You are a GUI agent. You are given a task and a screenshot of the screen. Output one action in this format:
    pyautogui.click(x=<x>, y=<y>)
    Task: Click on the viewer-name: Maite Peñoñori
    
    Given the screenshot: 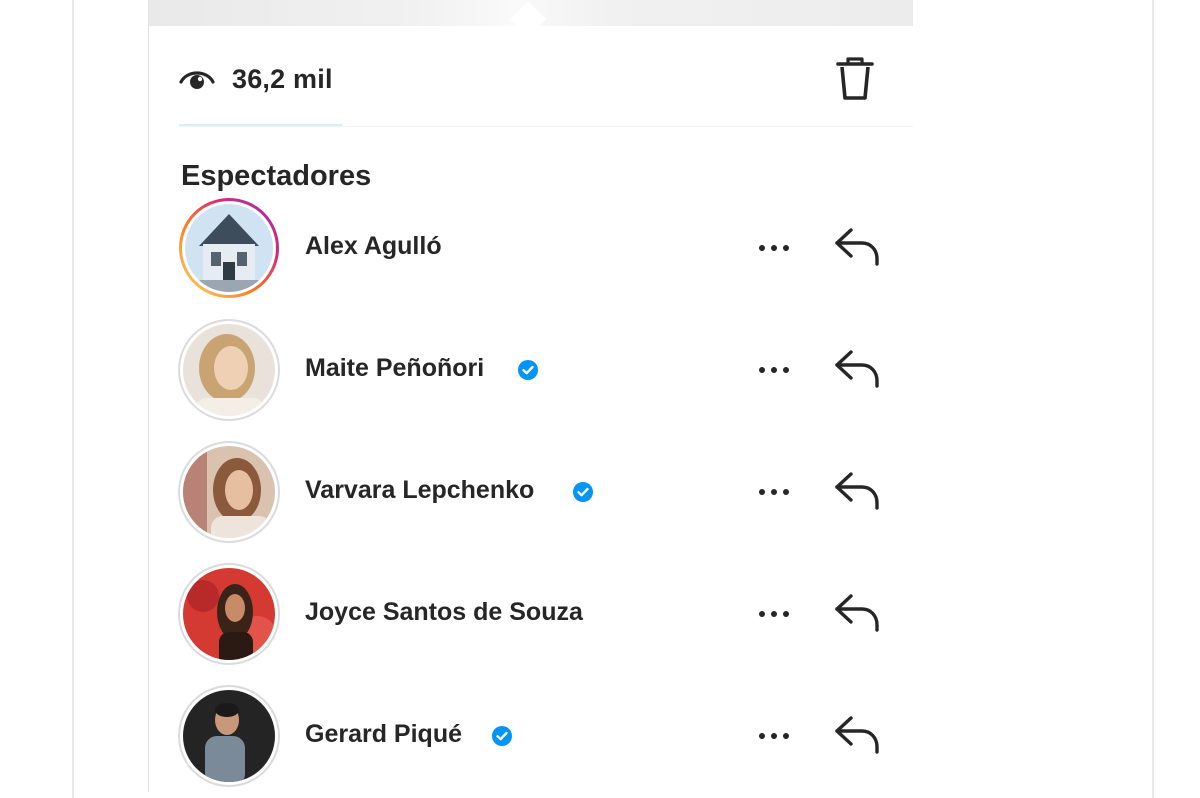 What is the action you would take?
    pyautogui.click(x=394, y=368)
    